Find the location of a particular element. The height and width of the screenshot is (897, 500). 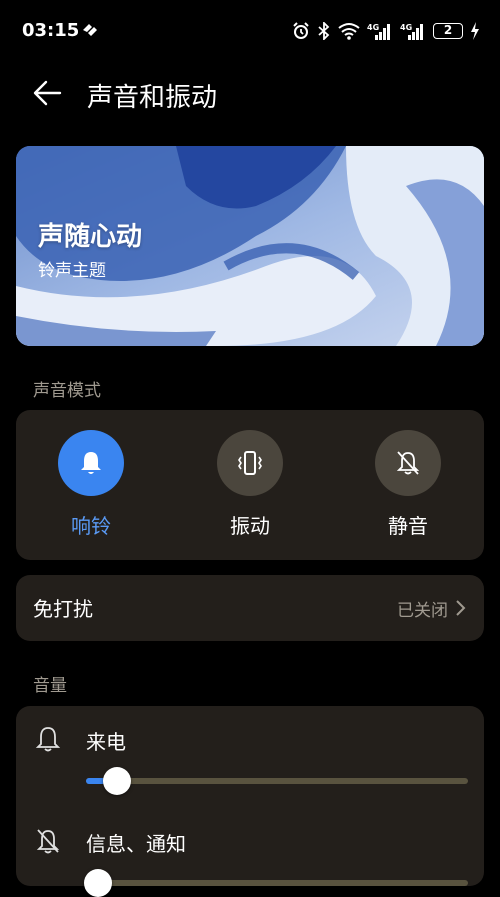

status-icons: 4G 4G 2 is located at coordinates (386, 31).